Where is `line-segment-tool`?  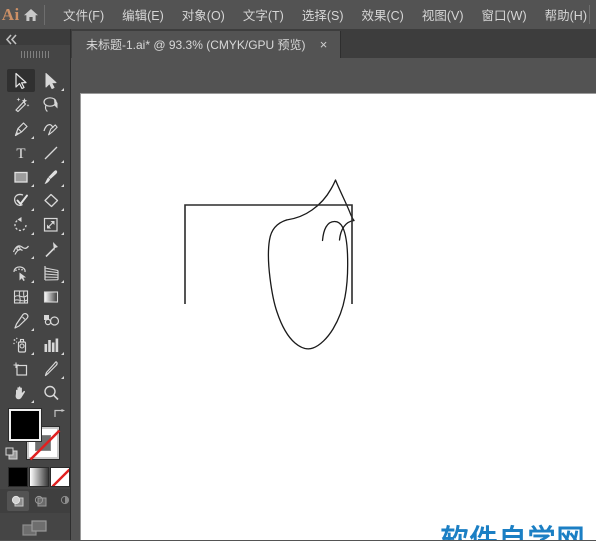 line-segment-tool is located at coordinates (51, 152).